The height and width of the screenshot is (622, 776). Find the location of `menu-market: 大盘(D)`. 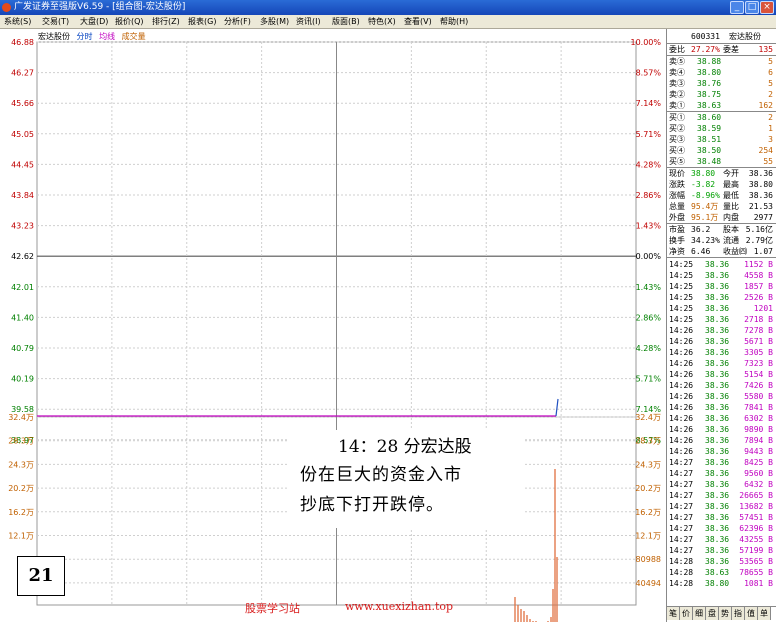

menu-market: 大盘(D) is located at coordinates (94, 21).